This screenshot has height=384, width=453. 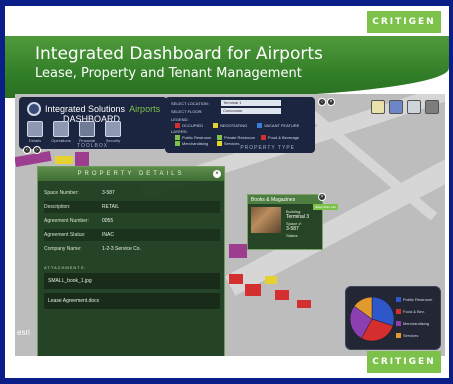 I want to click on popup-building-value: Terminal 3, so click(x=298, y=217).